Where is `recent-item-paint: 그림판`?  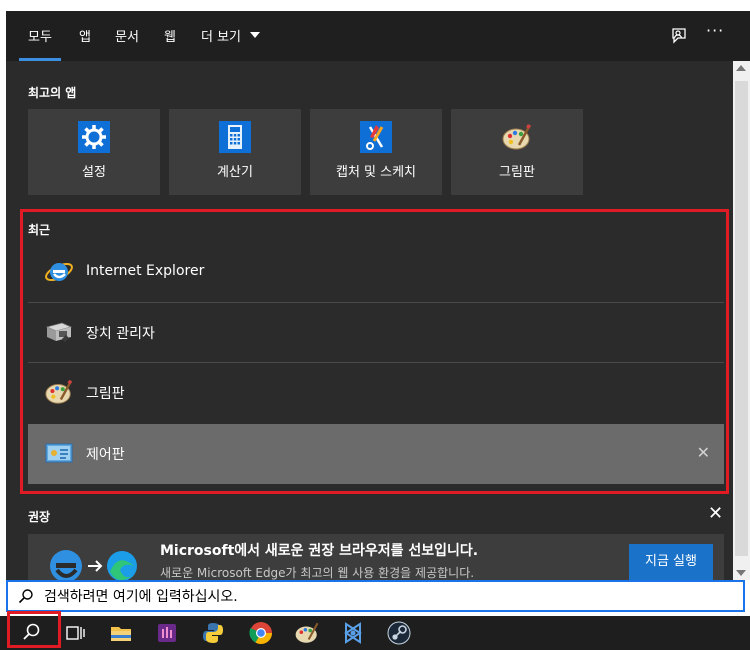 recent-item-paint: 그림판 is located at coordinates (376, 393).